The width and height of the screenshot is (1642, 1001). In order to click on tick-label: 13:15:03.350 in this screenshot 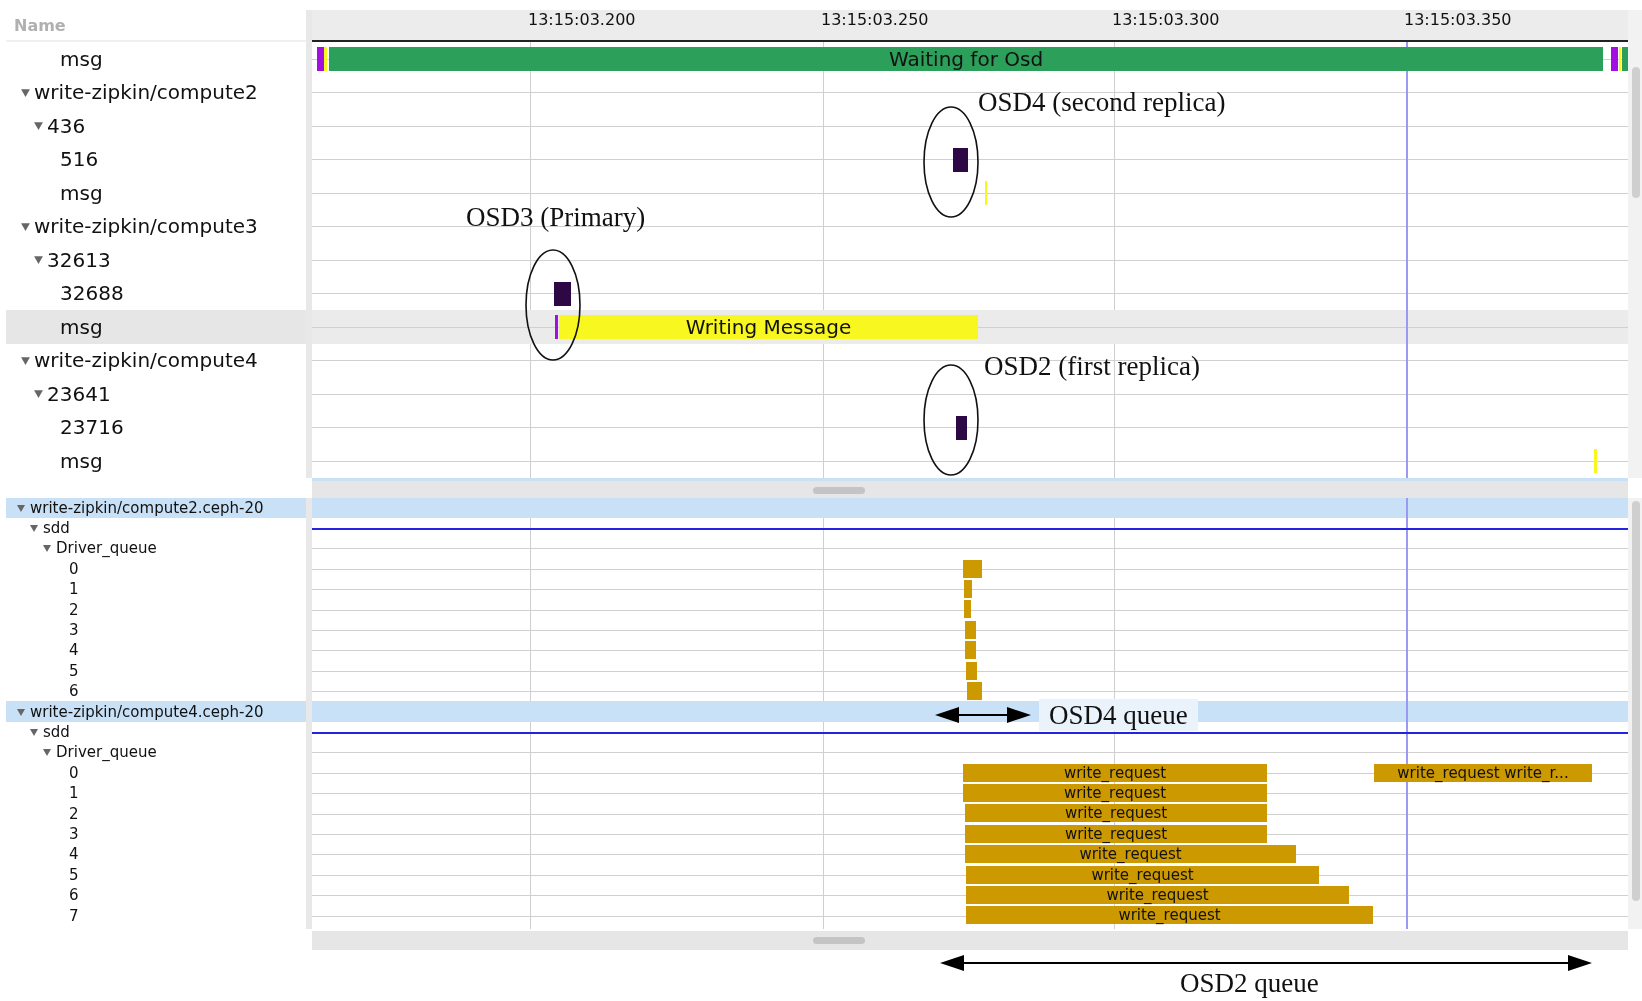, I will do `click(1458, 21)`.